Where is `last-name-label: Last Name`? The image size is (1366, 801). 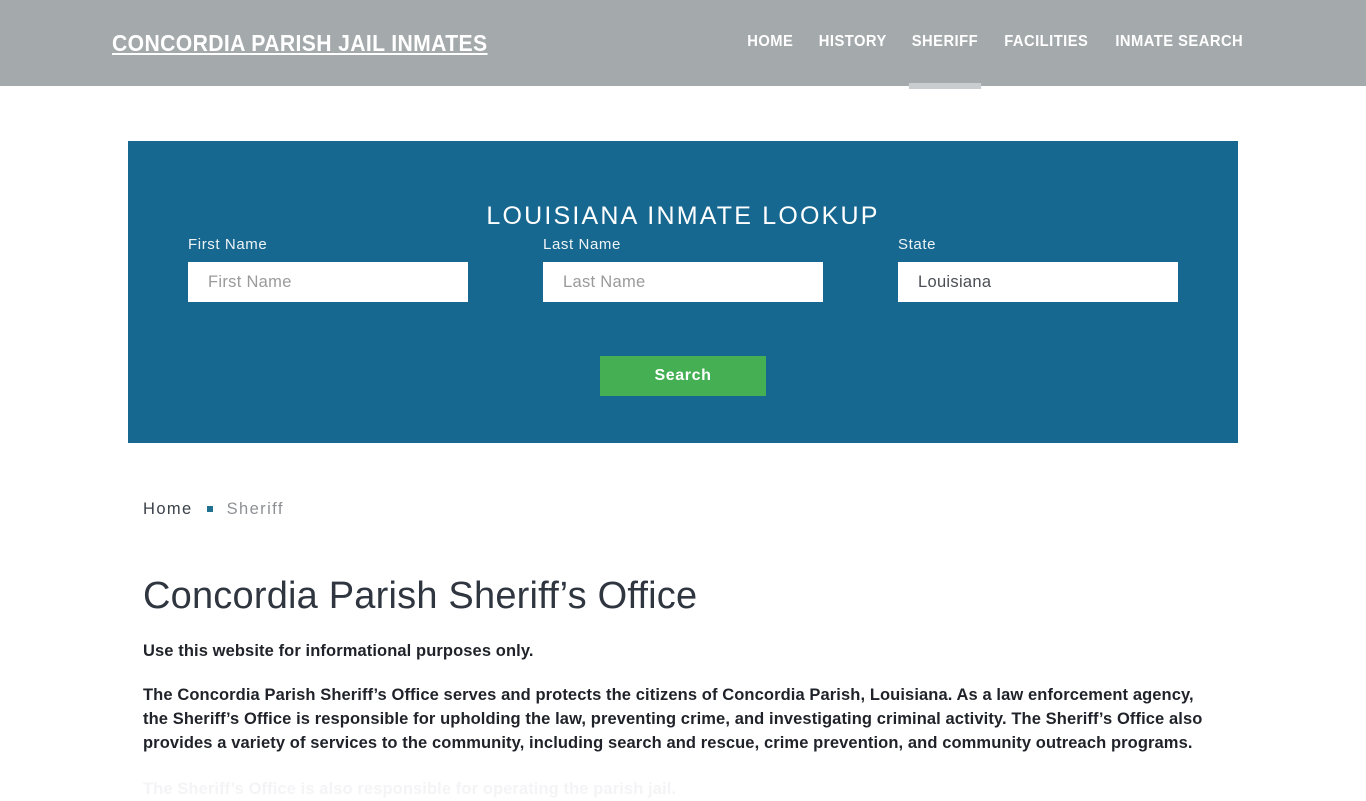
last-name-label: Last Name is located at coordinates (582, 244).